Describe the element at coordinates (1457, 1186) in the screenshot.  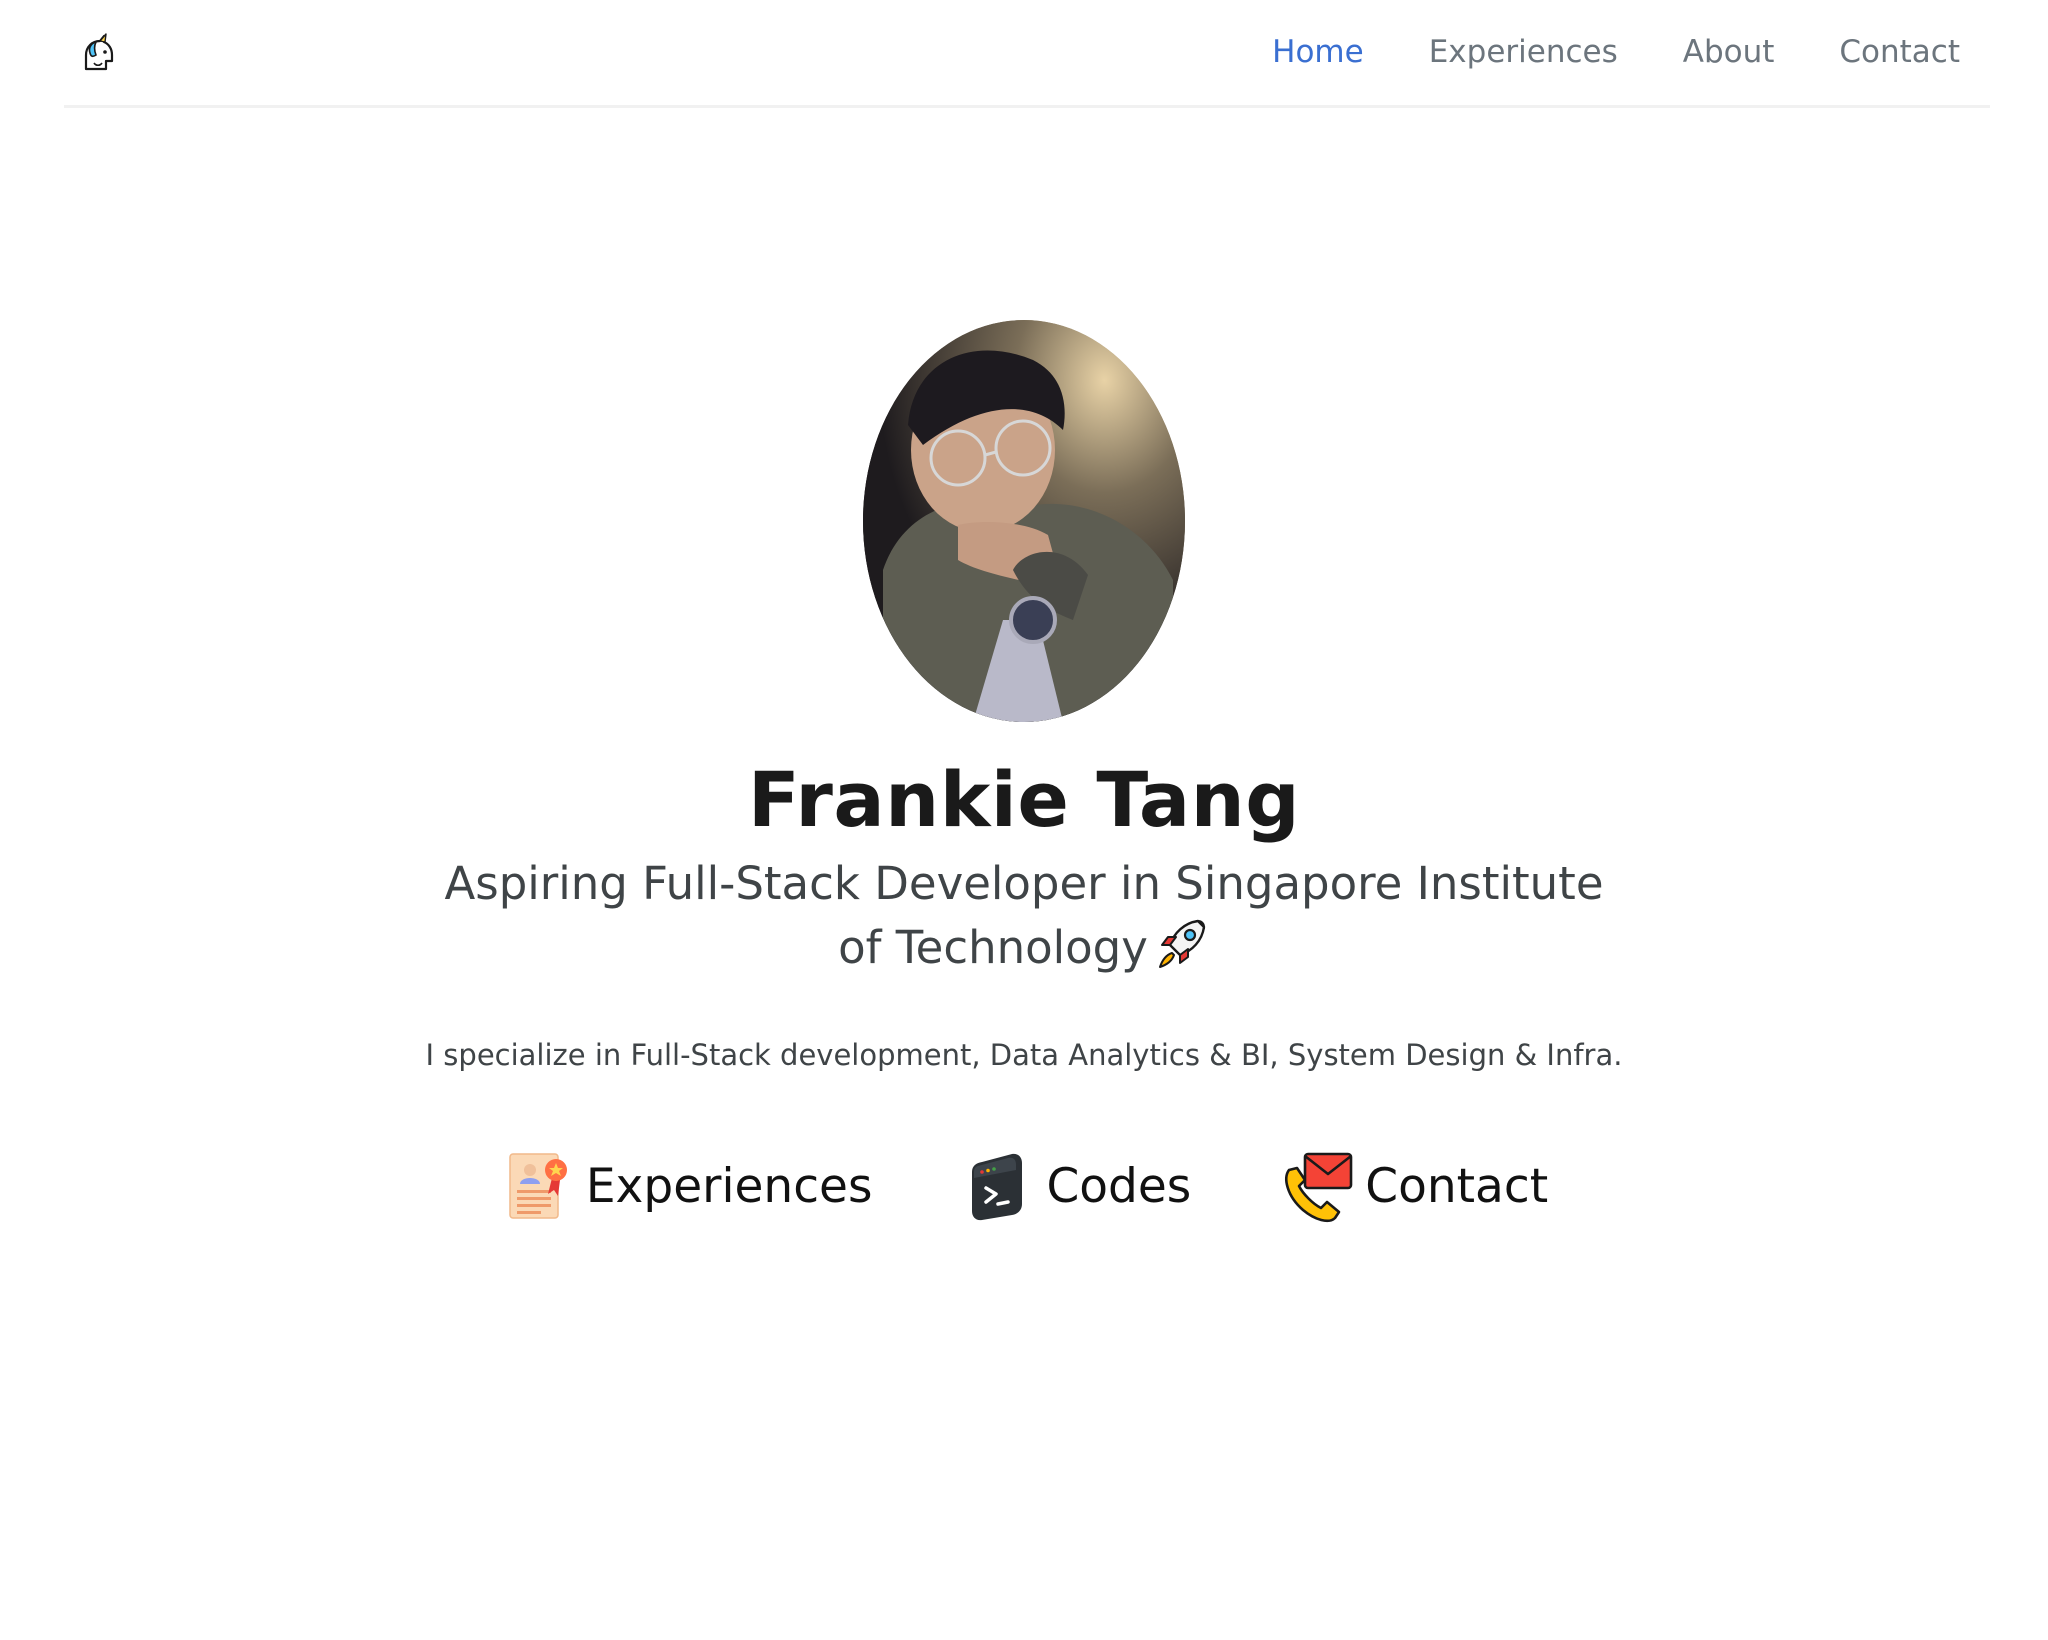
I see `quick-link-contact-label: Contact` at that location.